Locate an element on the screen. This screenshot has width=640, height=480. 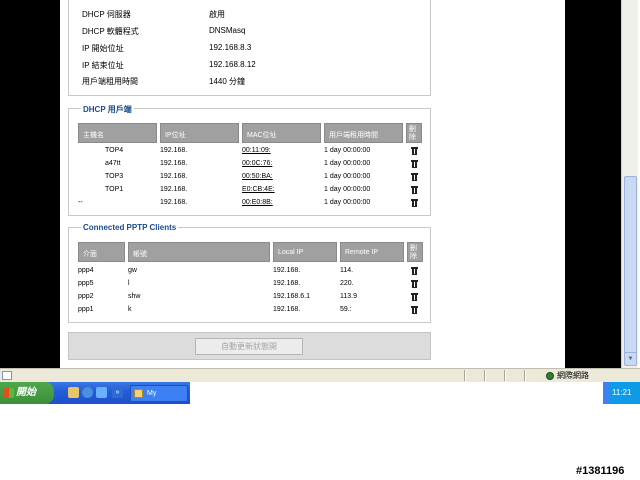
client-host: TOP4 is located at coordinates (114, 150).